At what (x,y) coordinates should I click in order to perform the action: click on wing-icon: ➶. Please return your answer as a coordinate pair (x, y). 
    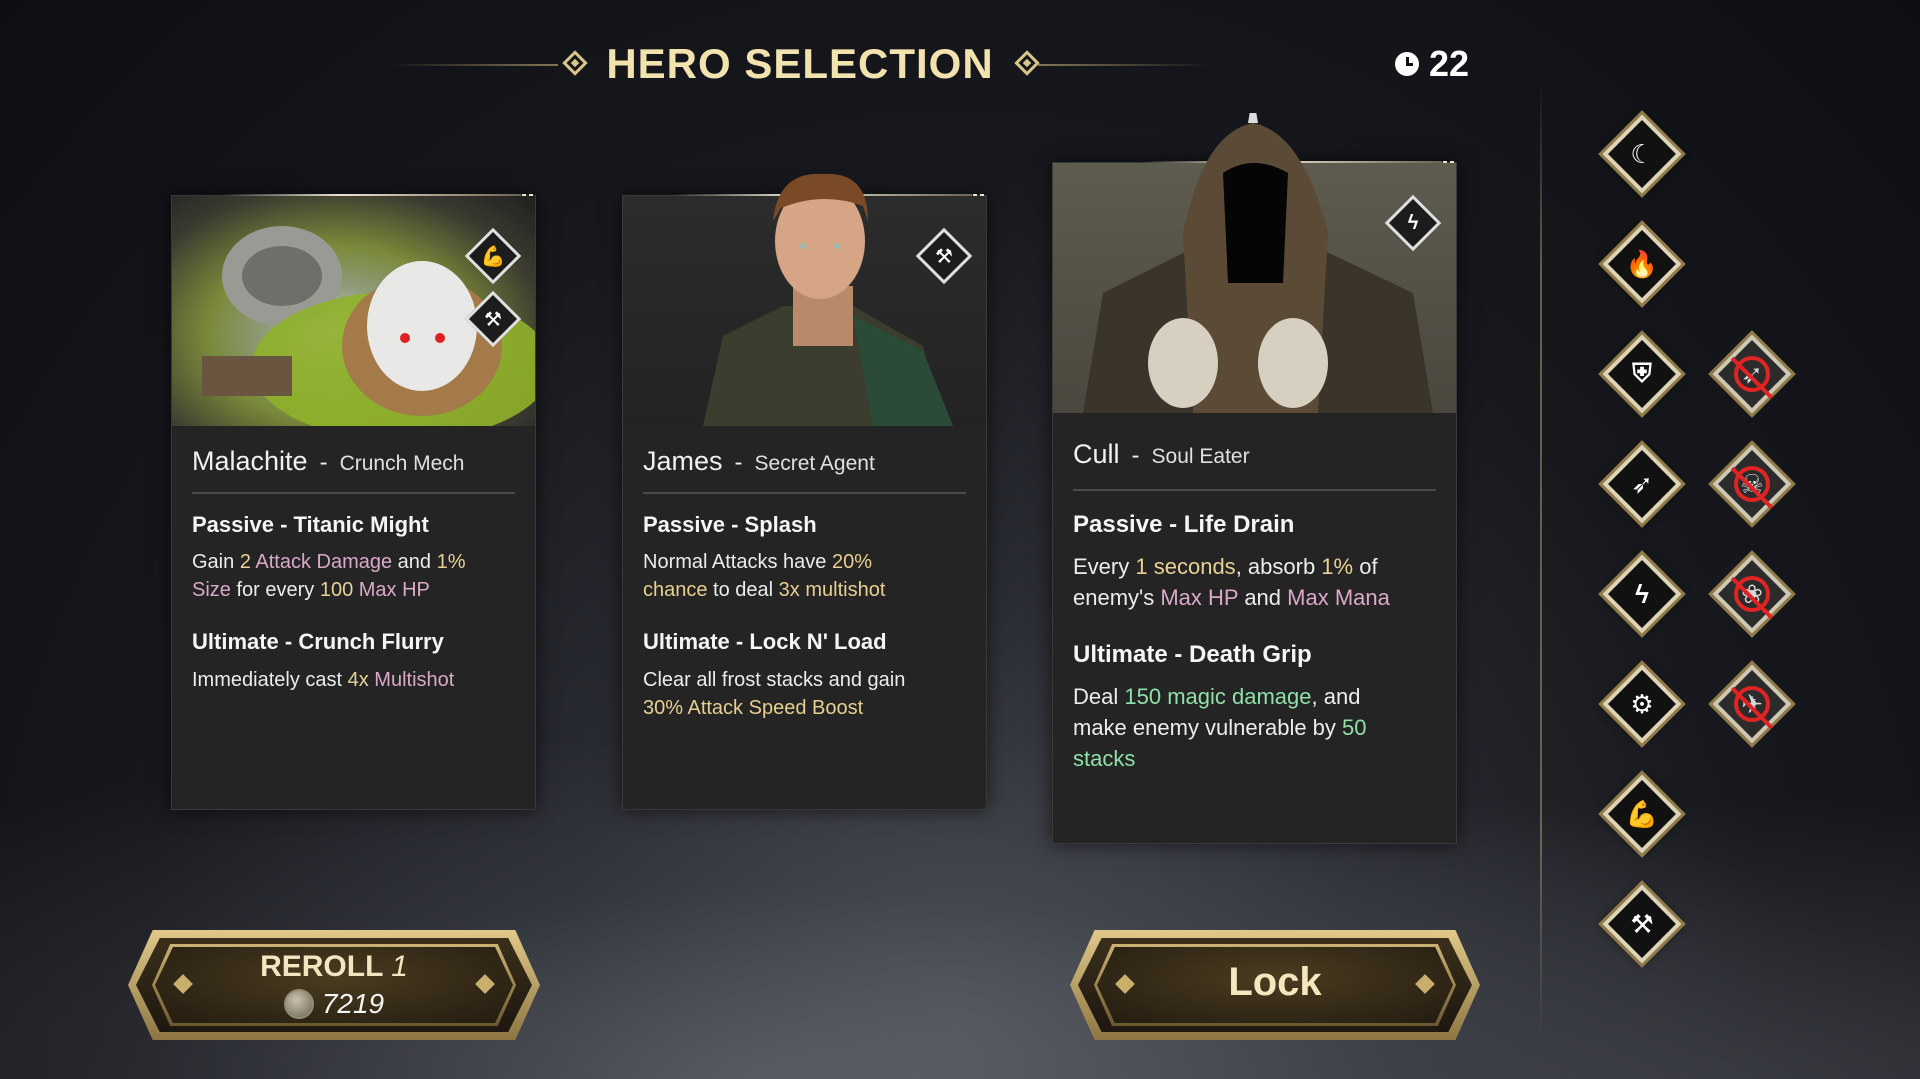
    Looking at the image, I should click on (1642, 484).